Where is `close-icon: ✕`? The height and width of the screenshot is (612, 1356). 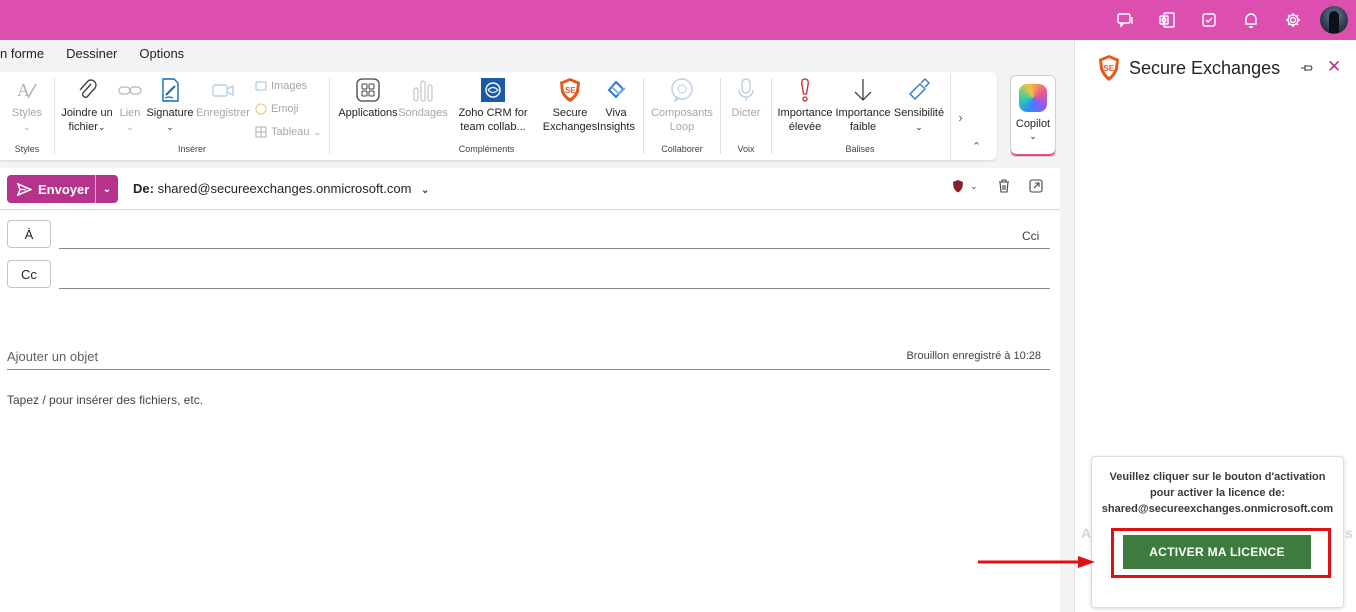
close-icon: ✕ is located at coordinates (1334, 67).